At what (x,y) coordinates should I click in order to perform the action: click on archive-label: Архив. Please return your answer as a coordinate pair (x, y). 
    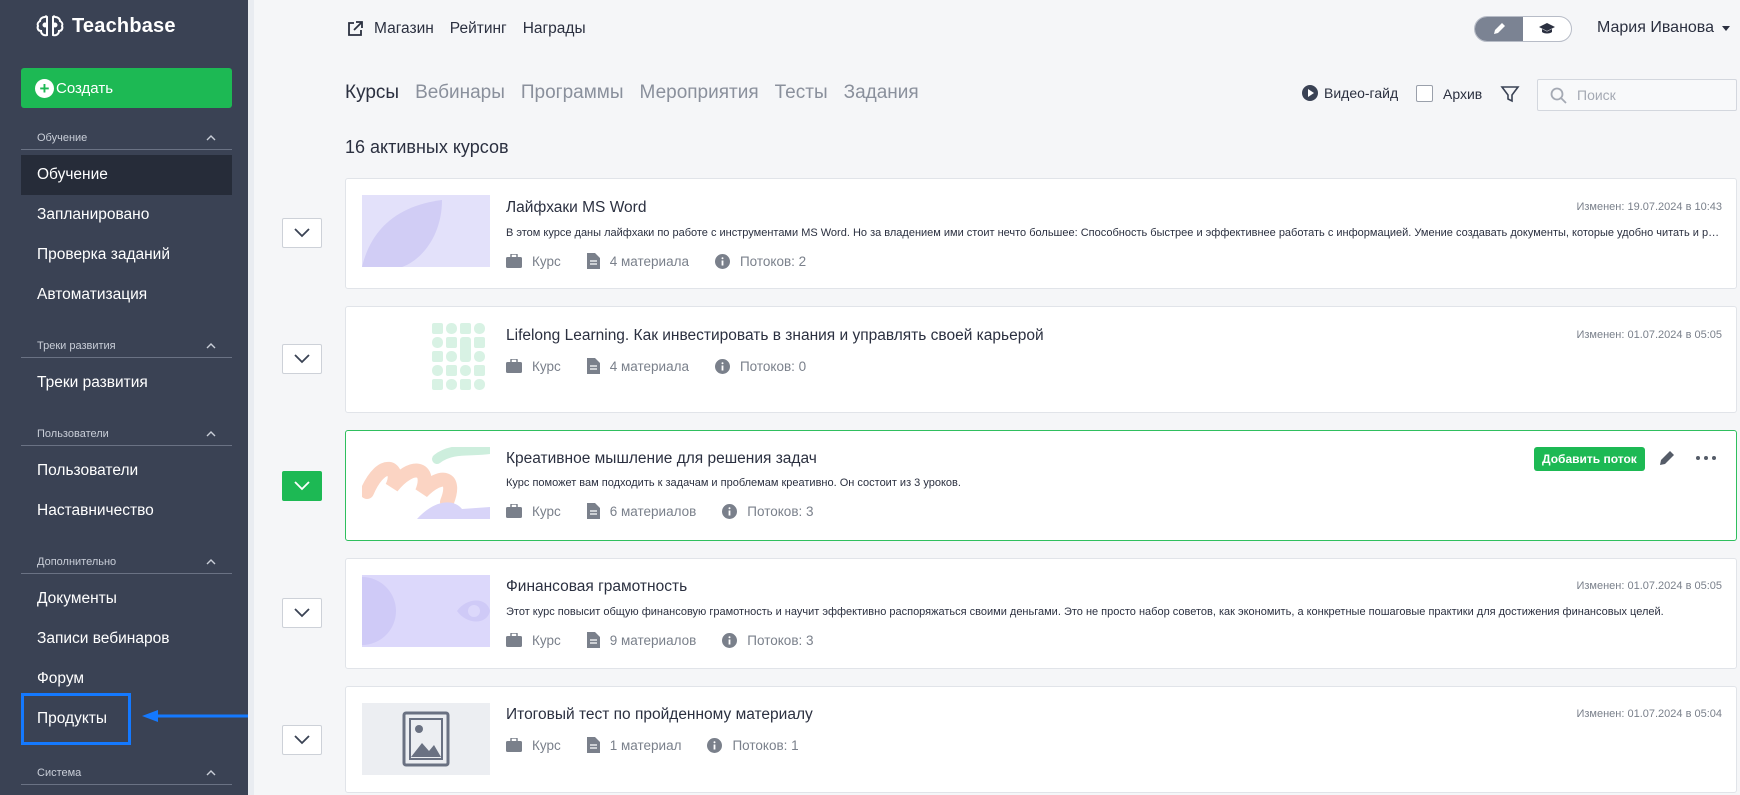
    Looking at the image, I should click on (1463, 93).